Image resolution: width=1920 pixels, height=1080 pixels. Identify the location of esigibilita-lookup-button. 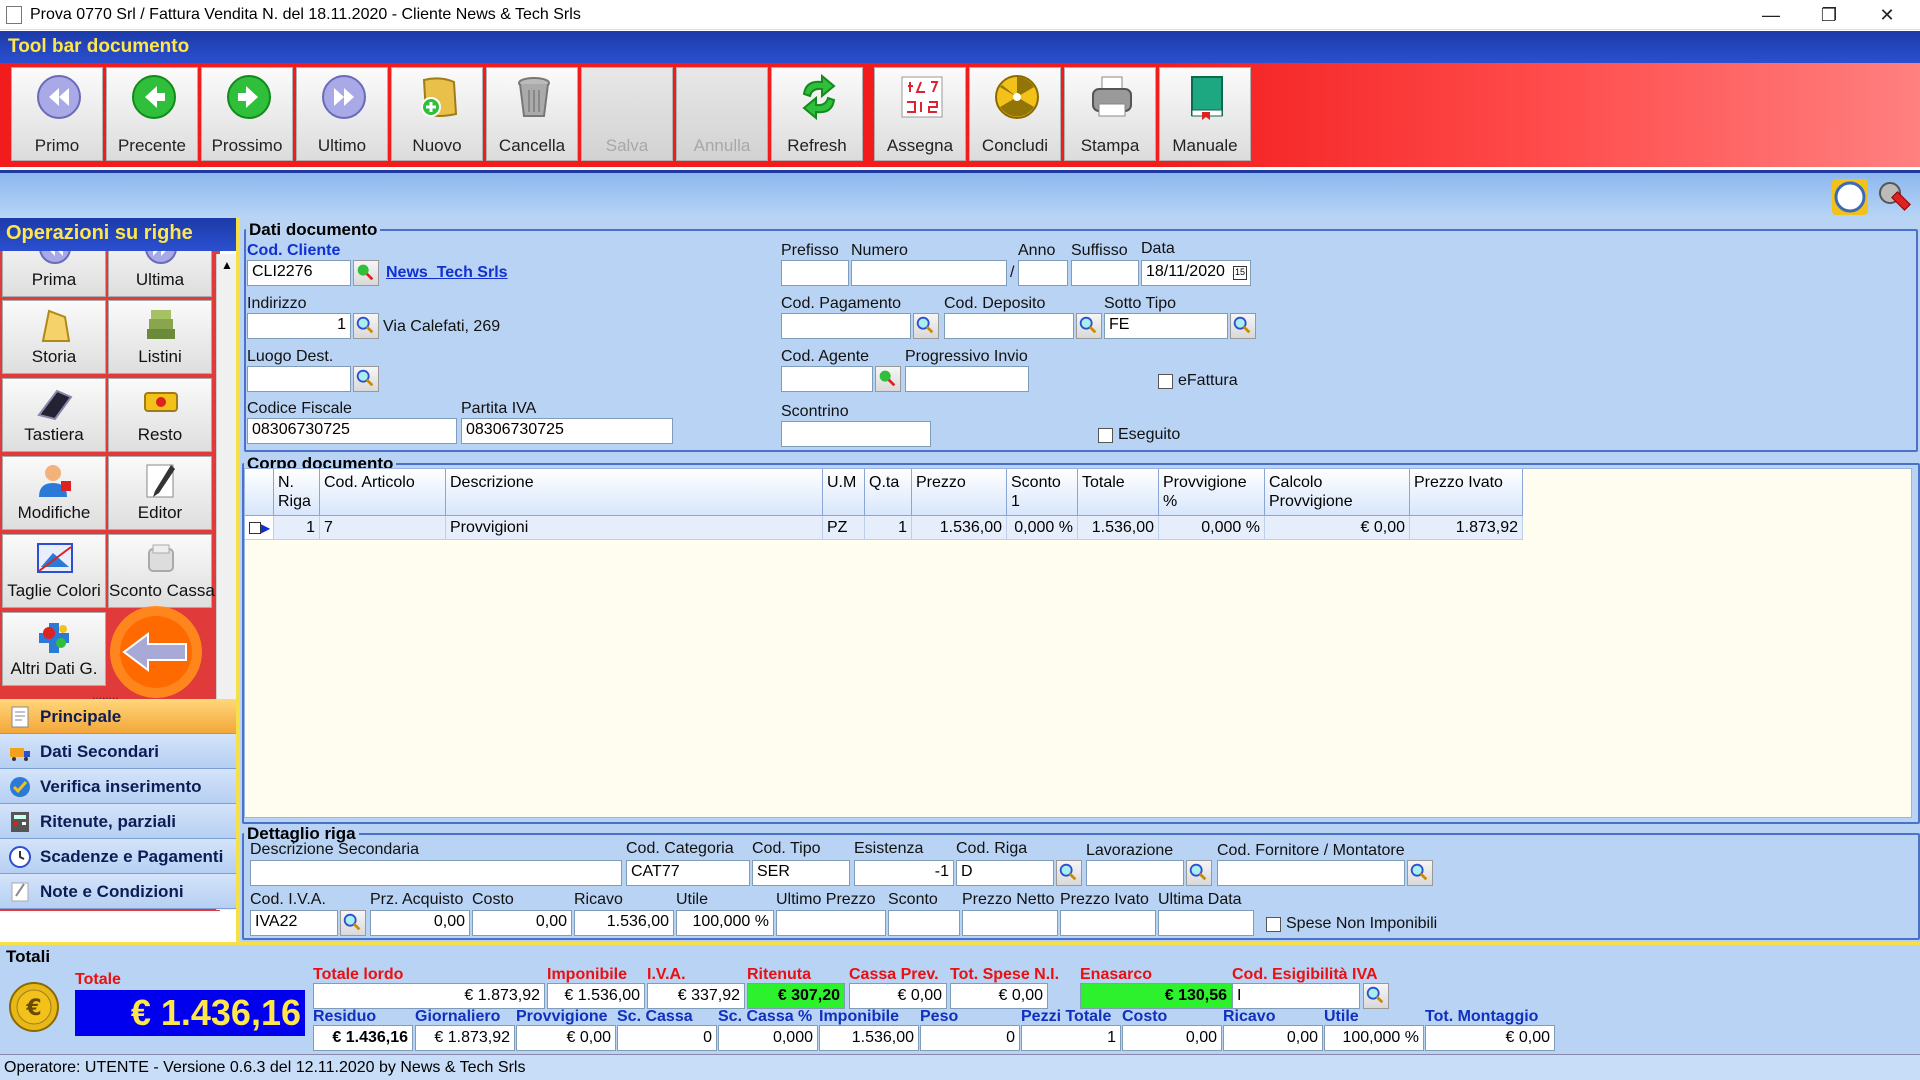
(1376, 996).